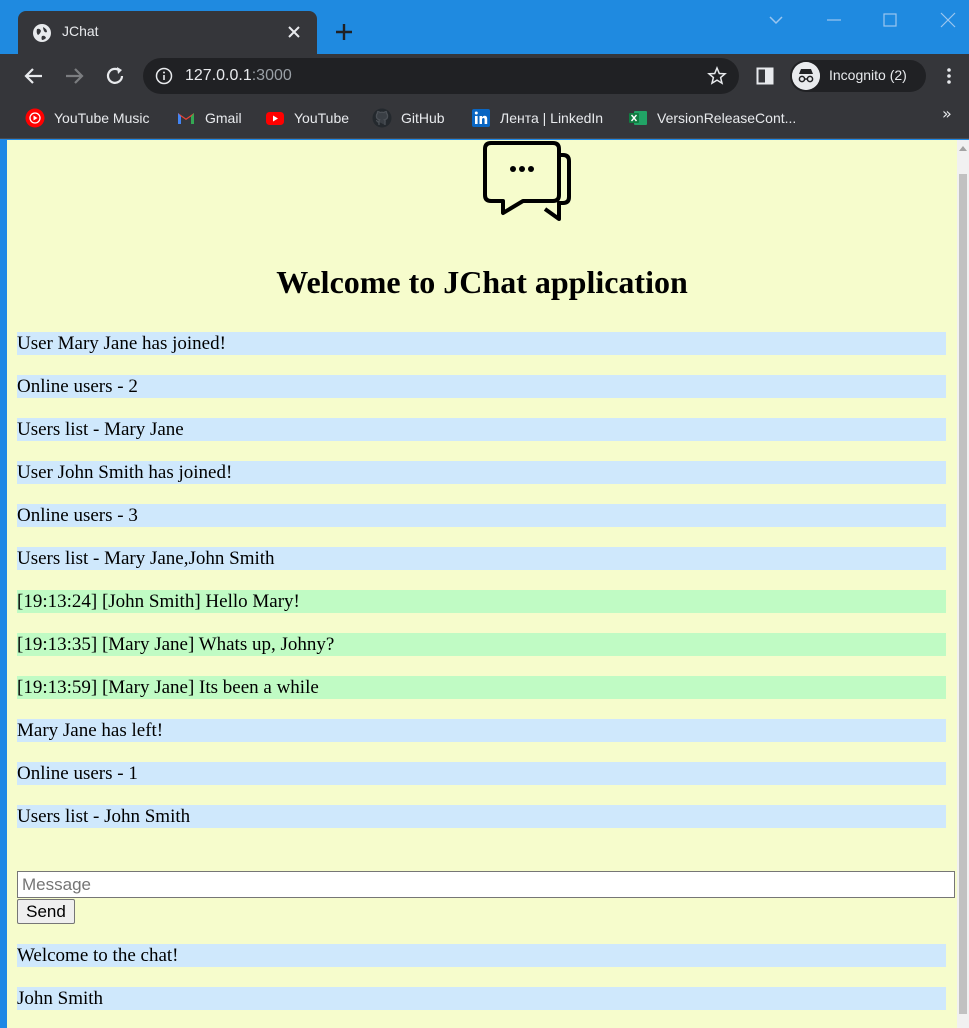 This screenshot has height=1028, width=969. What do you see at coordinates (481, 118) in the screenshot?
I see `linkedin-icon` at bounding box center [481, 118].